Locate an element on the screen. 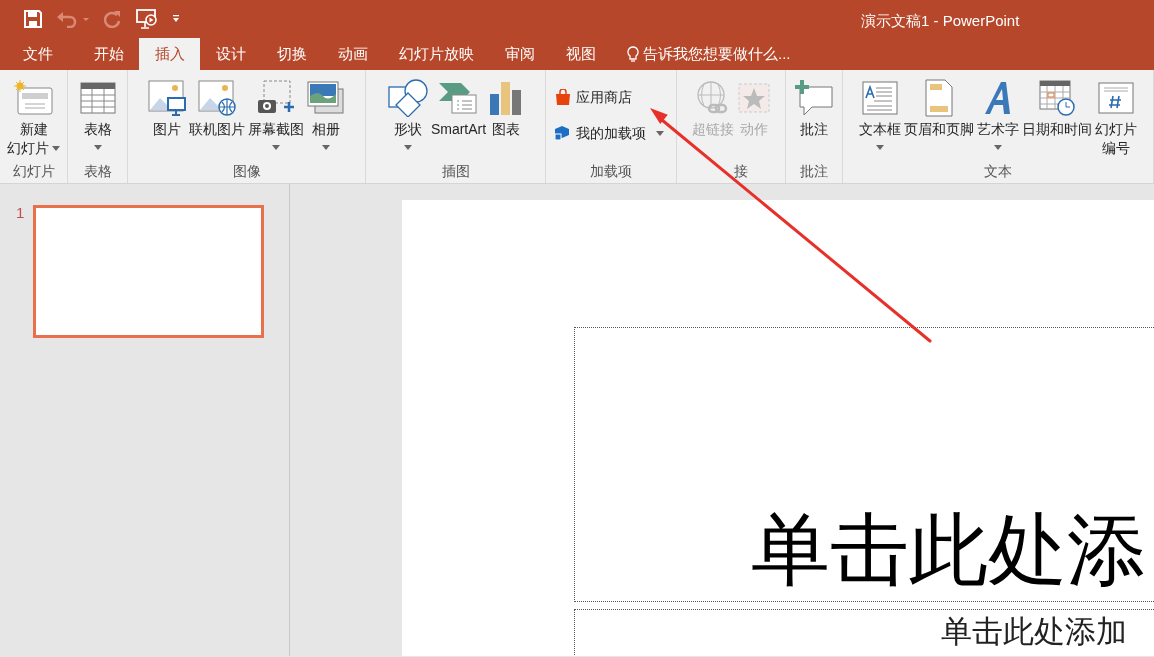  window-title: 演示文稿1 - PowerPoint is located at coordinates (940, 21).